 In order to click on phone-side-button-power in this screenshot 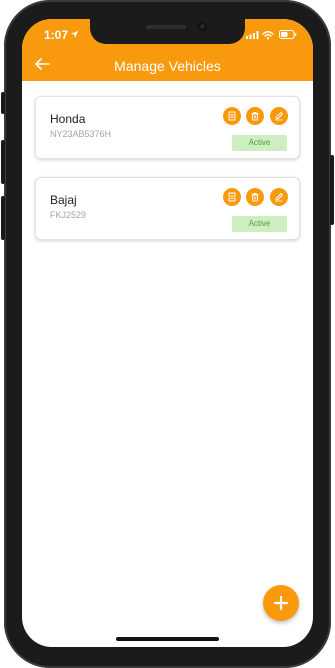, I will do `click(332, 190)`.